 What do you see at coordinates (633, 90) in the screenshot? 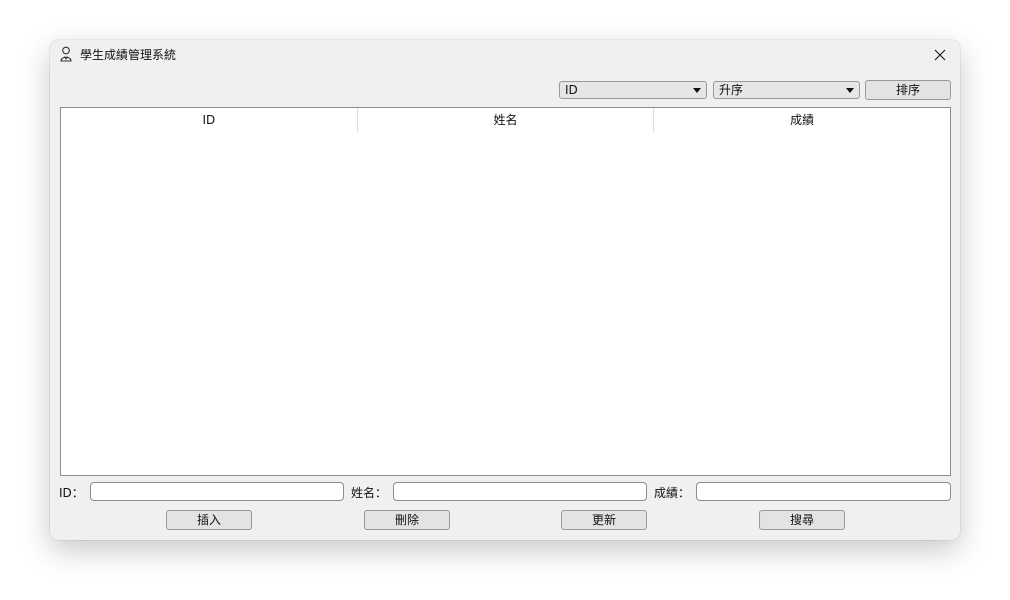
I see `sort-field-select: ID` at bounding box center [633, 90].